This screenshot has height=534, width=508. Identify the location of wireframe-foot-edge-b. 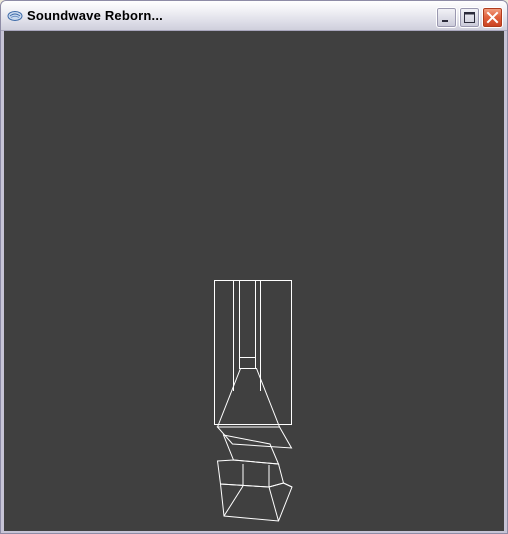
(273, 504).